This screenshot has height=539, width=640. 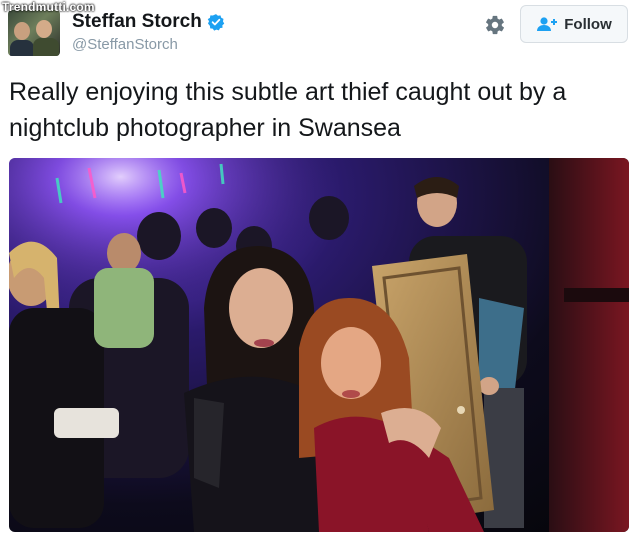 I want to click on user-handle: @SteffanStorch, so click(x=125, y=44).